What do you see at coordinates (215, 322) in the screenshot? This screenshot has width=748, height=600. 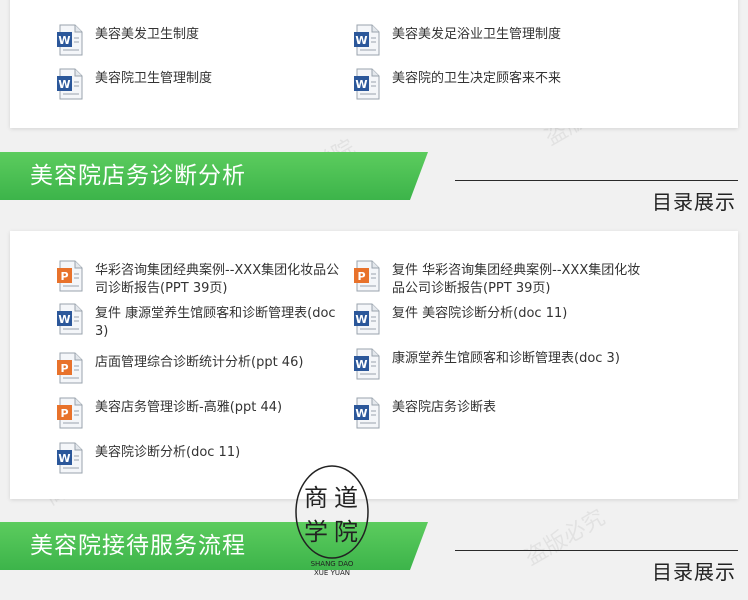 I see `file-label: 复件 康源堂养生馆顾客和诊断管理表(doc 3)` at bounding box center [215, 322].